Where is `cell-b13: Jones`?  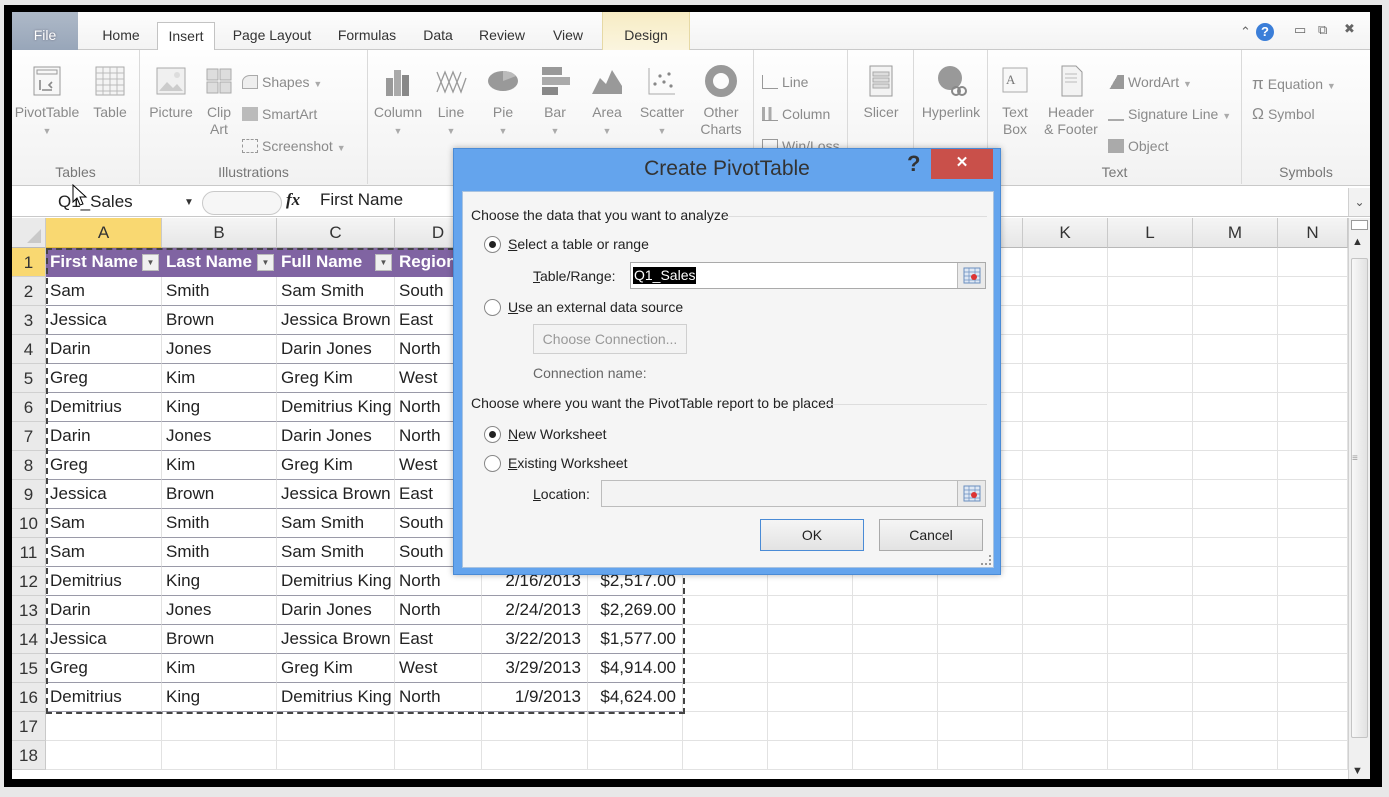
cell-b13: Jones is located at coordinates (219, 610).